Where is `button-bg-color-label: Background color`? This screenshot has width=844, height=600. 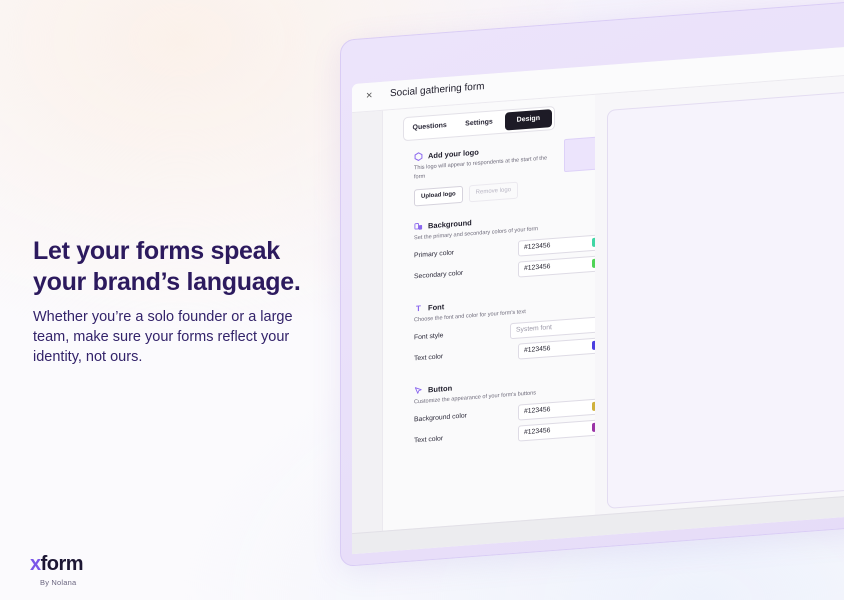 button-bg-color-label: Background color is located at coordinates (440, 418).